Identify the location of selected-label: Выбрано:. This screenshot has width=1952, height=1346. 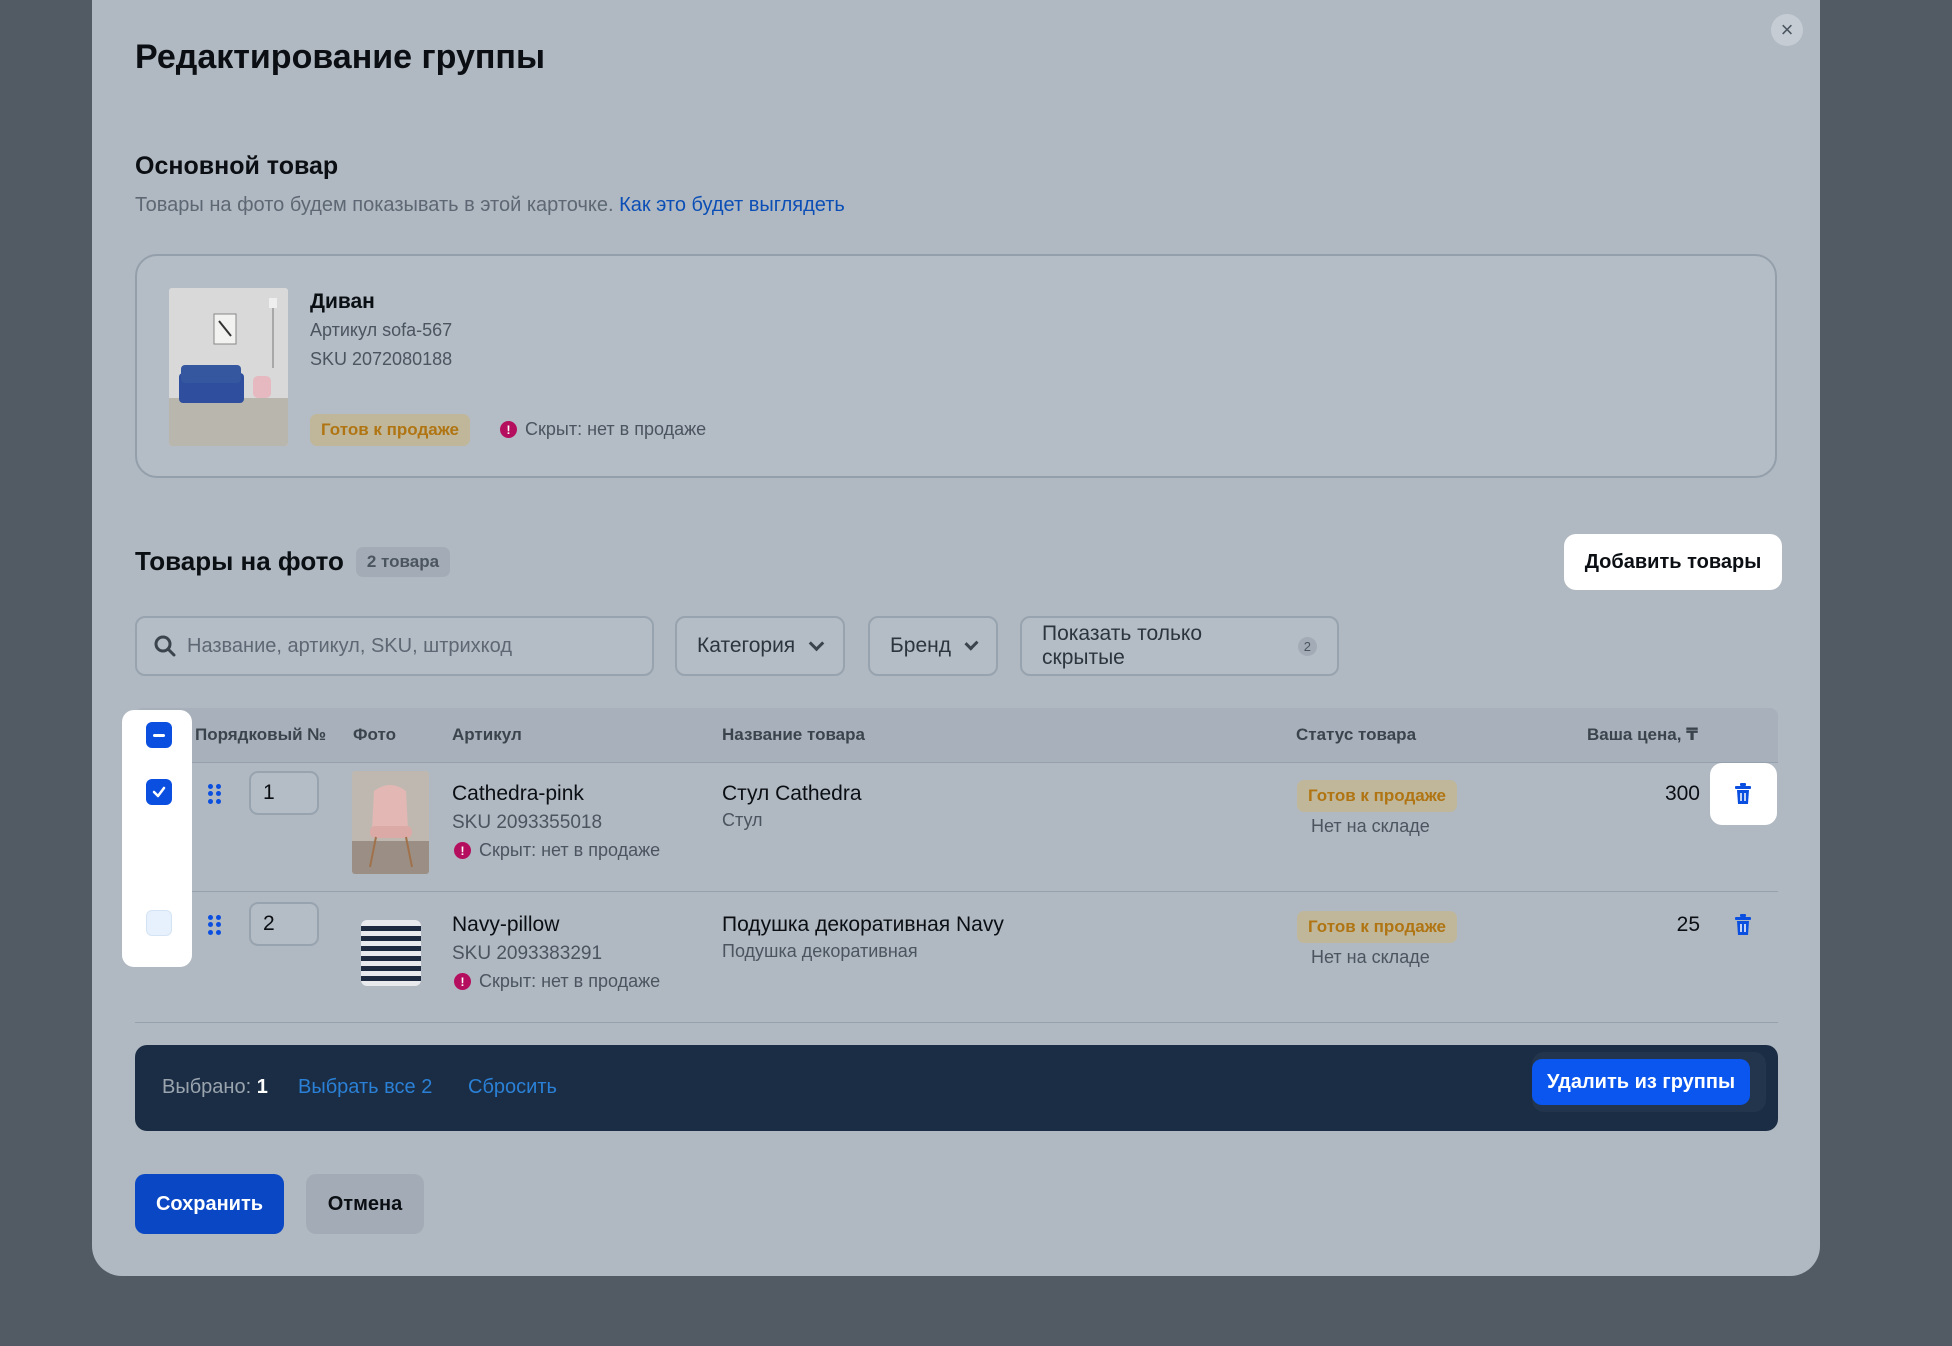
(207, 1087).